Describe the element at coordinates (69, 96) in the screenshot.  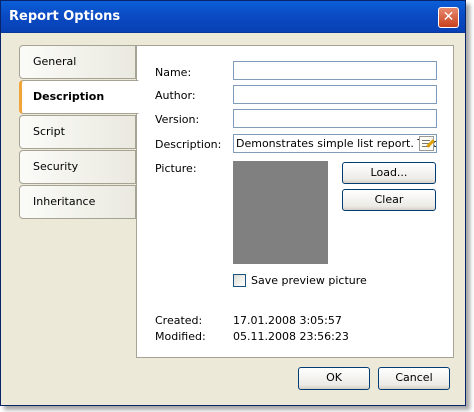
I see `tab-label: Description` at that location.